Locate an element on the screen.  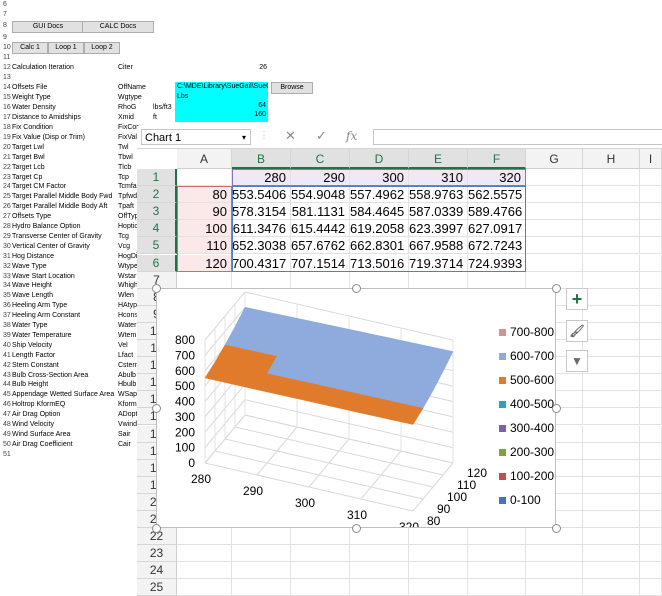
formula-input is located at coordinates (517, 137).